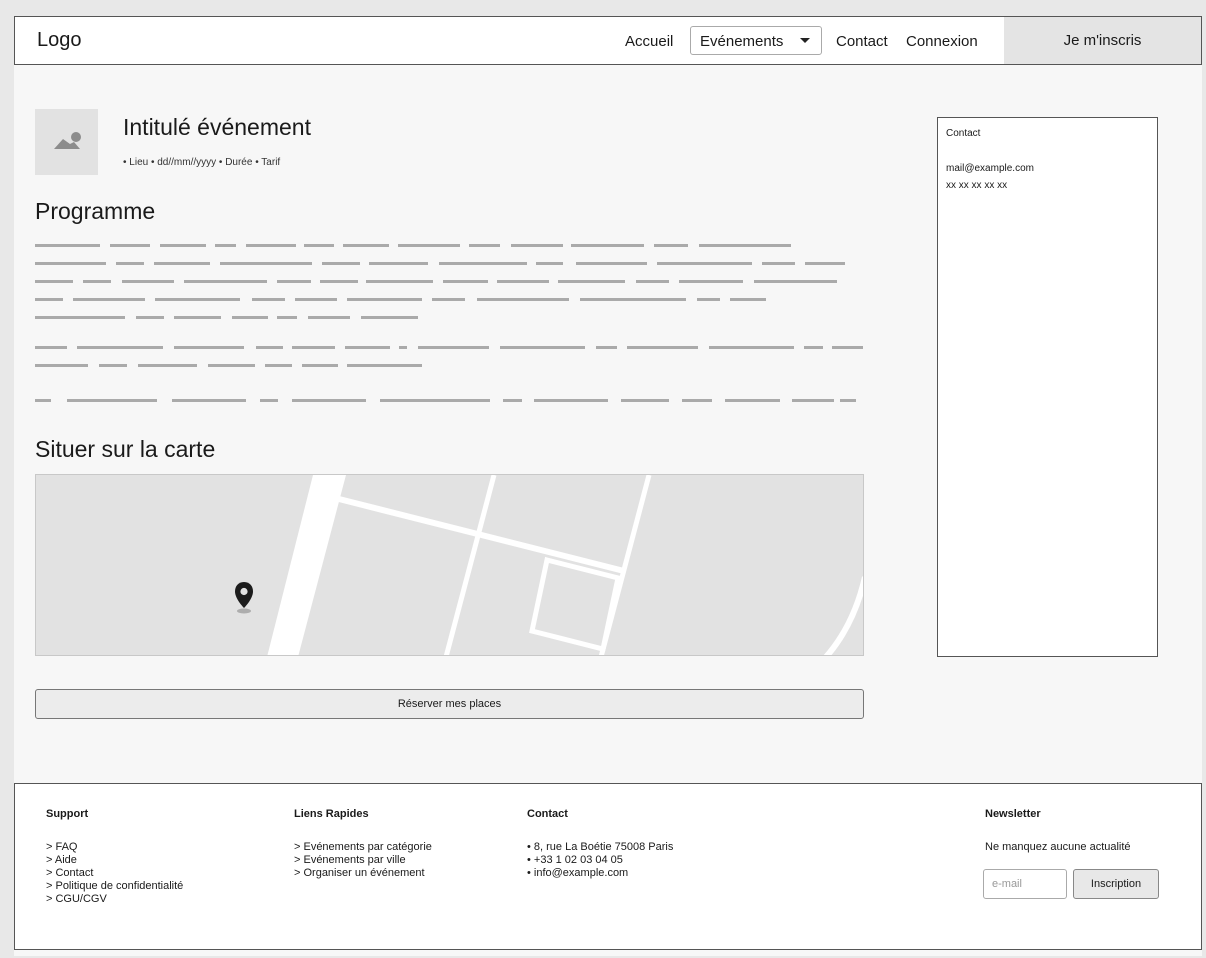  I want to click on footer-link-events-by-category: > Evénements par catégorie, so click(363, 847).